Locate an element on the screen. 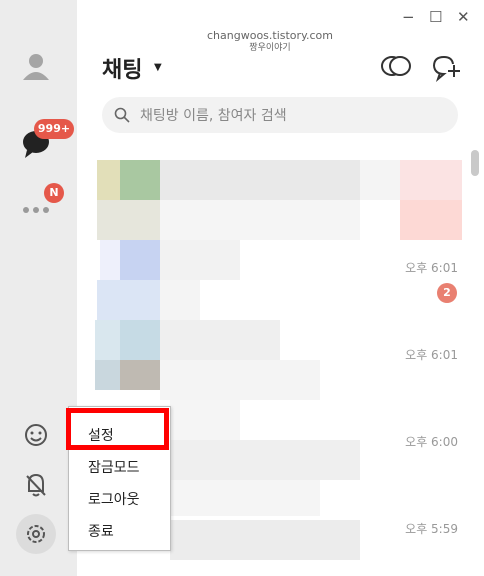 The width and height of the screenshot is (484, 576). profile-icon is located at coordinates (36, 68).